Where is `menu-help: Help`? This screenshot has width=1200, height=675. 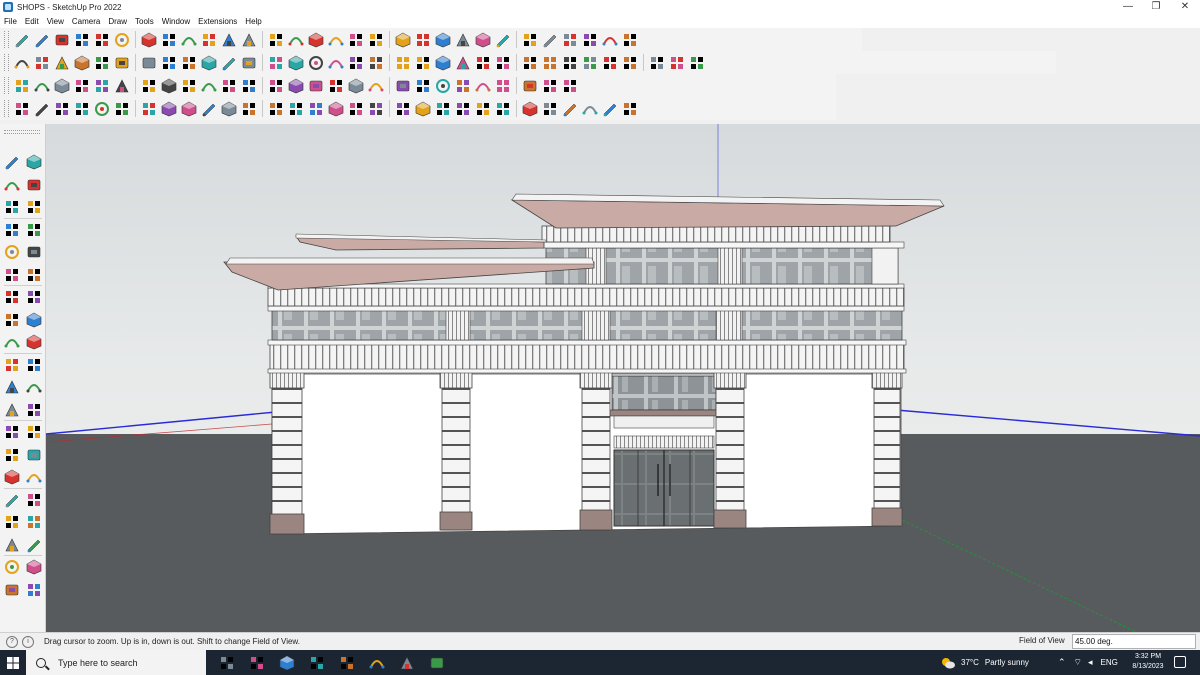 menu-help: Help is located at coordinates (253, 21).